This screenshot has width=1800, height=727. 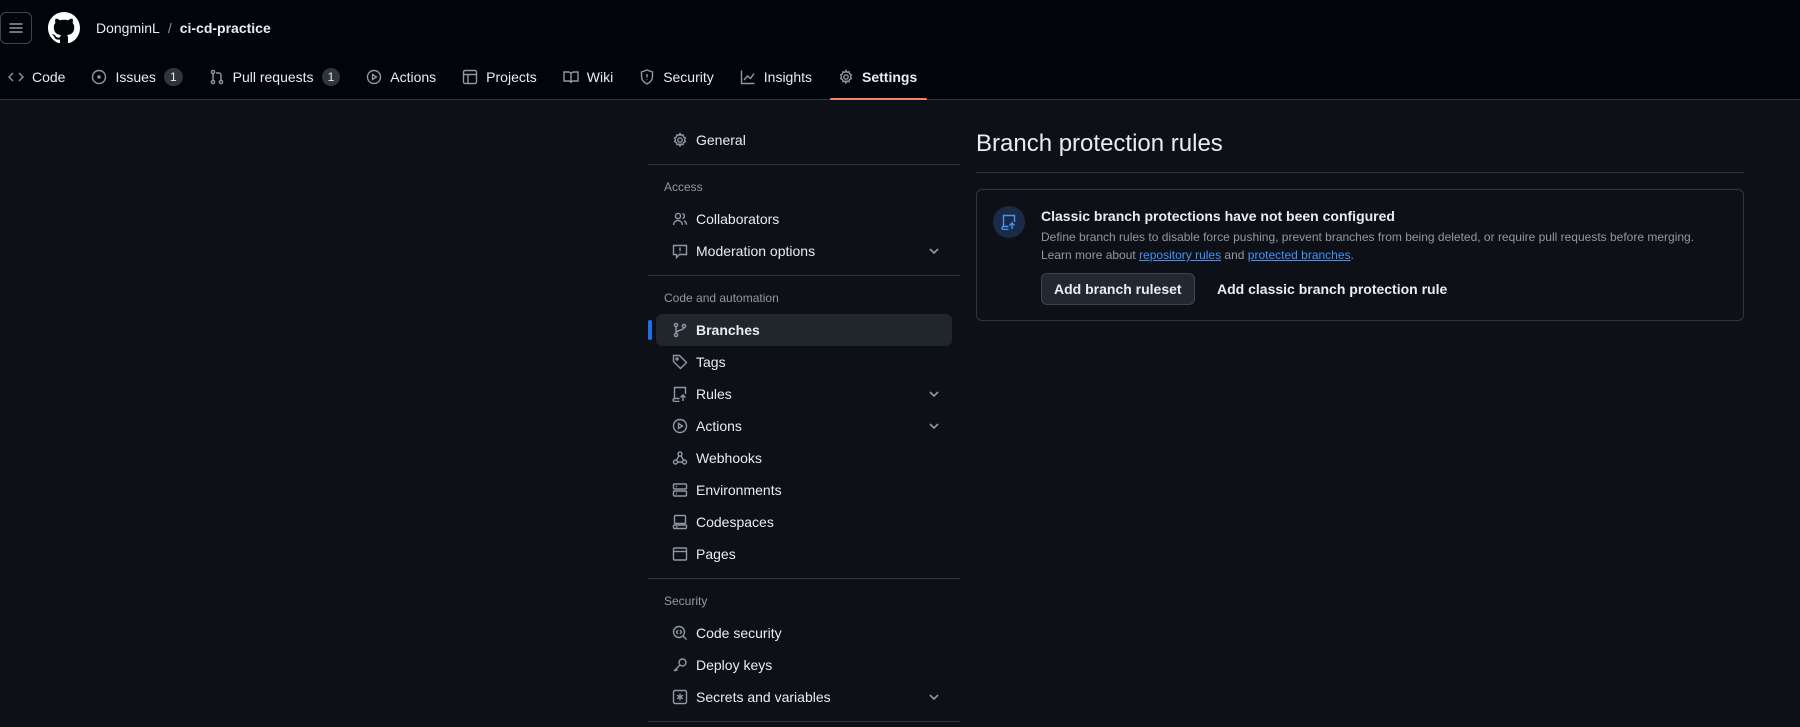 I want to click on tab-insights: Insights, so click(x=777, y=77).